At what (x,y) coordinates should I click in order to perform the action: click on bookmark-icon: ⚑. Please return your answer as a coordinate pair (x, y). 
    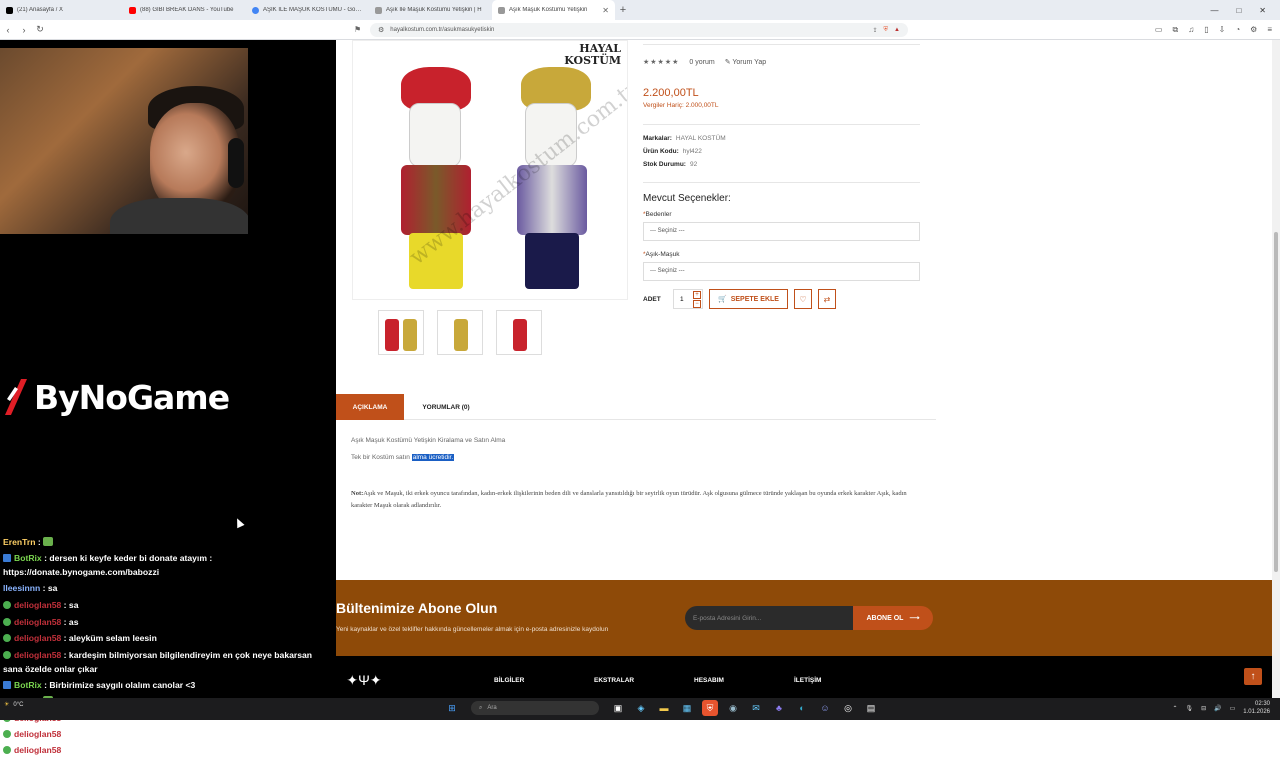
    Looking at the image, I should click on (357, 29).